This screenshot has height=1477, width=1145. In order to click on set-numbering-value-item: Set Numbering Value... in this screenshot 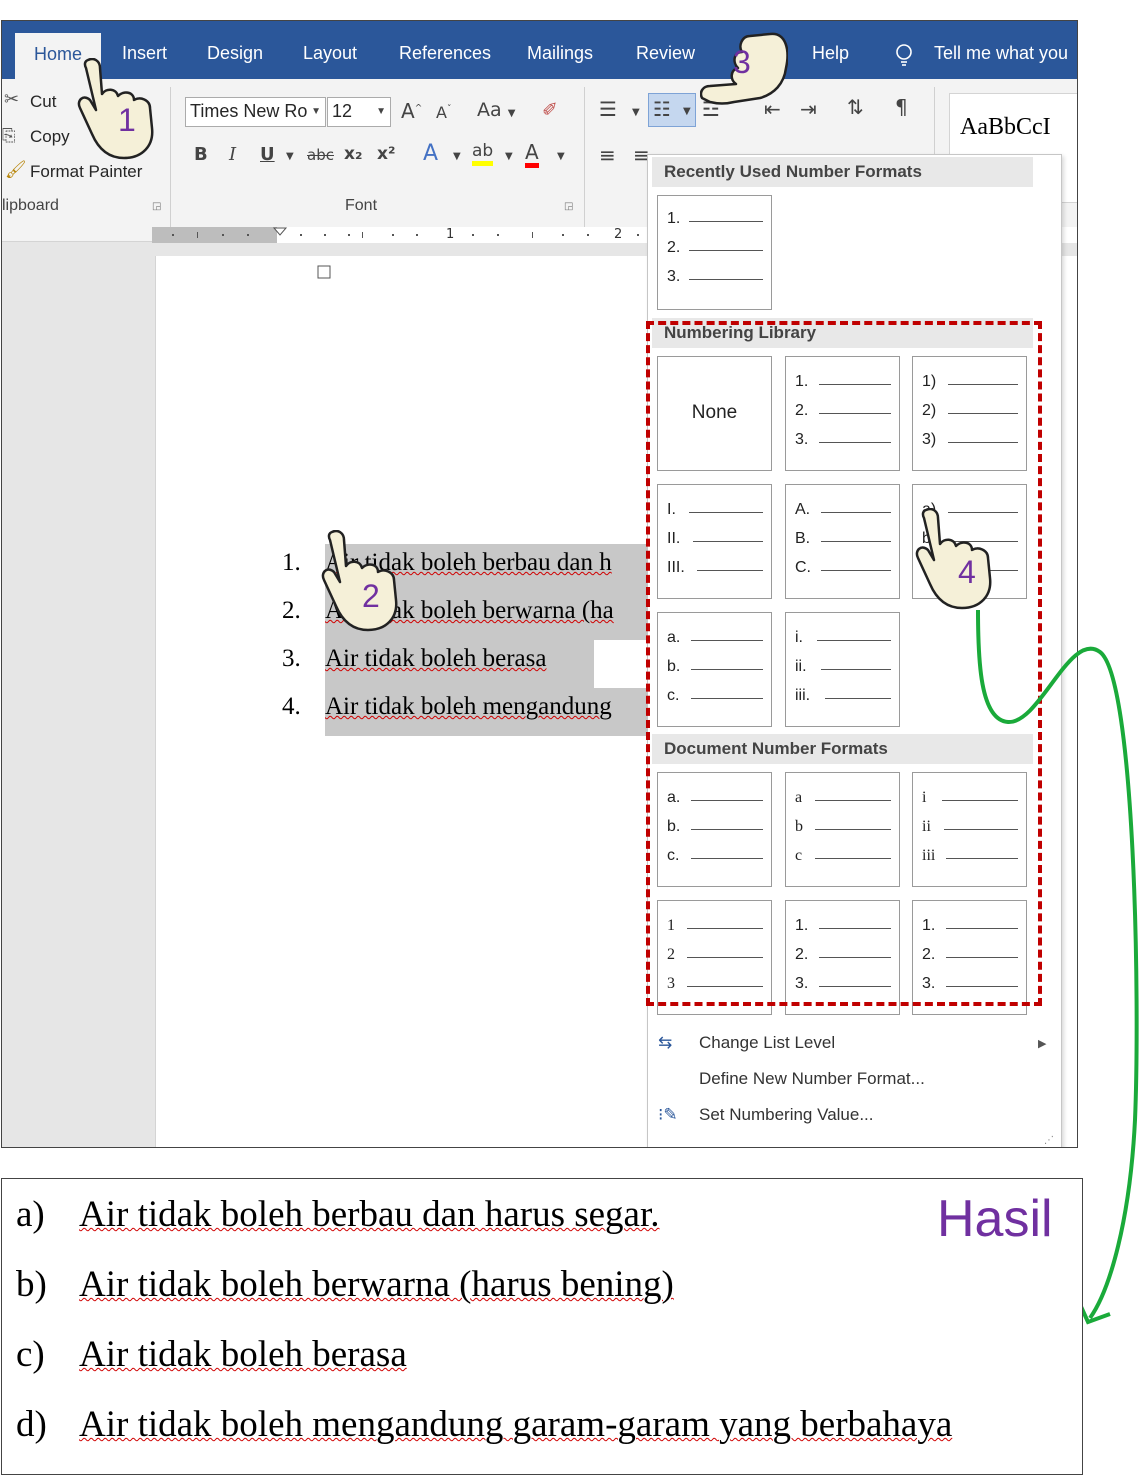, I will do `click(786, 1115)`.